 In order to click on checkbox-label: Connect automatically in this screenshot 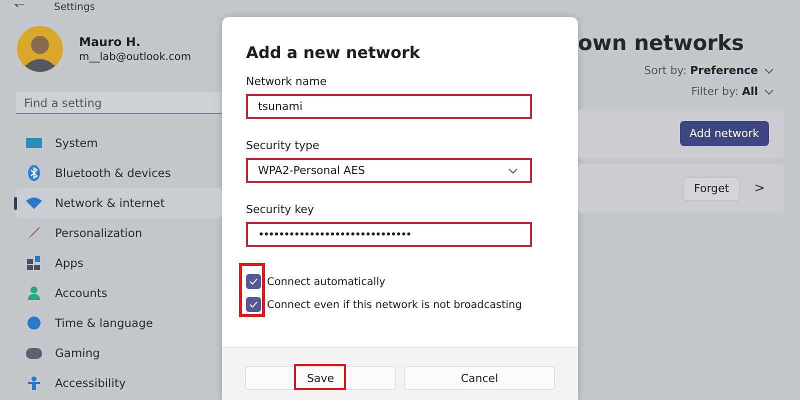, I will do `click(326, 282)`.